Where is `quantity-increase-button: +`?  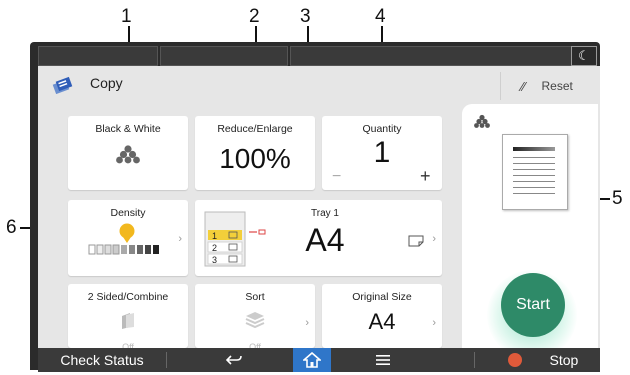
quantity-increase-button: + is located at coordinates (425, 176).